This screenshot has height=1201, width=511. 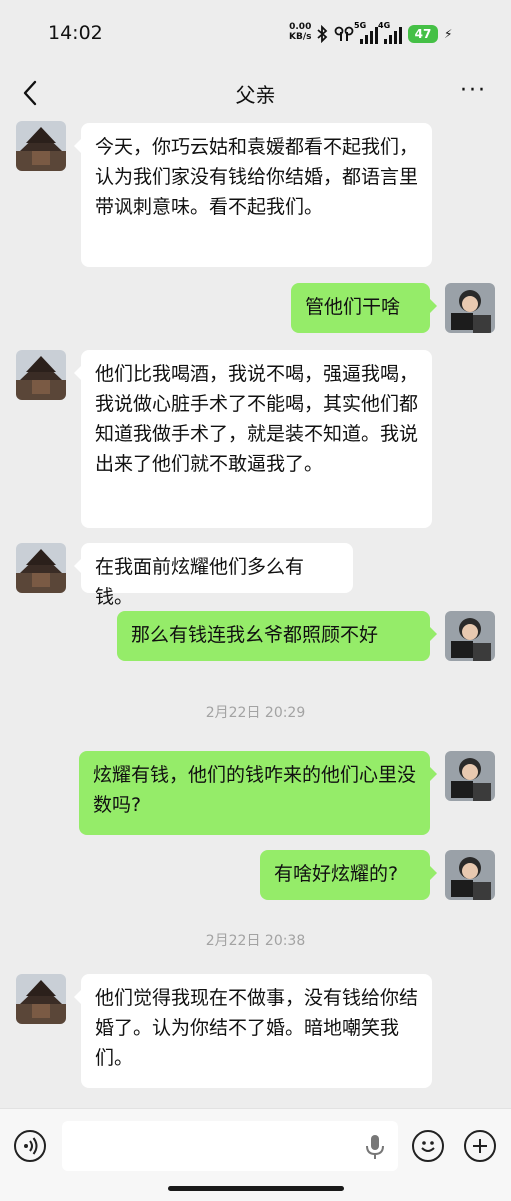 What do you see at coordinates (390, 32) in the screenshot?
I see `signal-4g-icon: 4G` at bounding box center [390, 32].